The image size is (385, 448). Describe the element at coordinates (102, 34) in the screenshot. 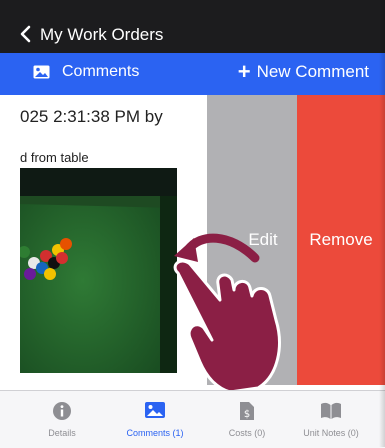

I see `page-title: My Work Orders` at that location.